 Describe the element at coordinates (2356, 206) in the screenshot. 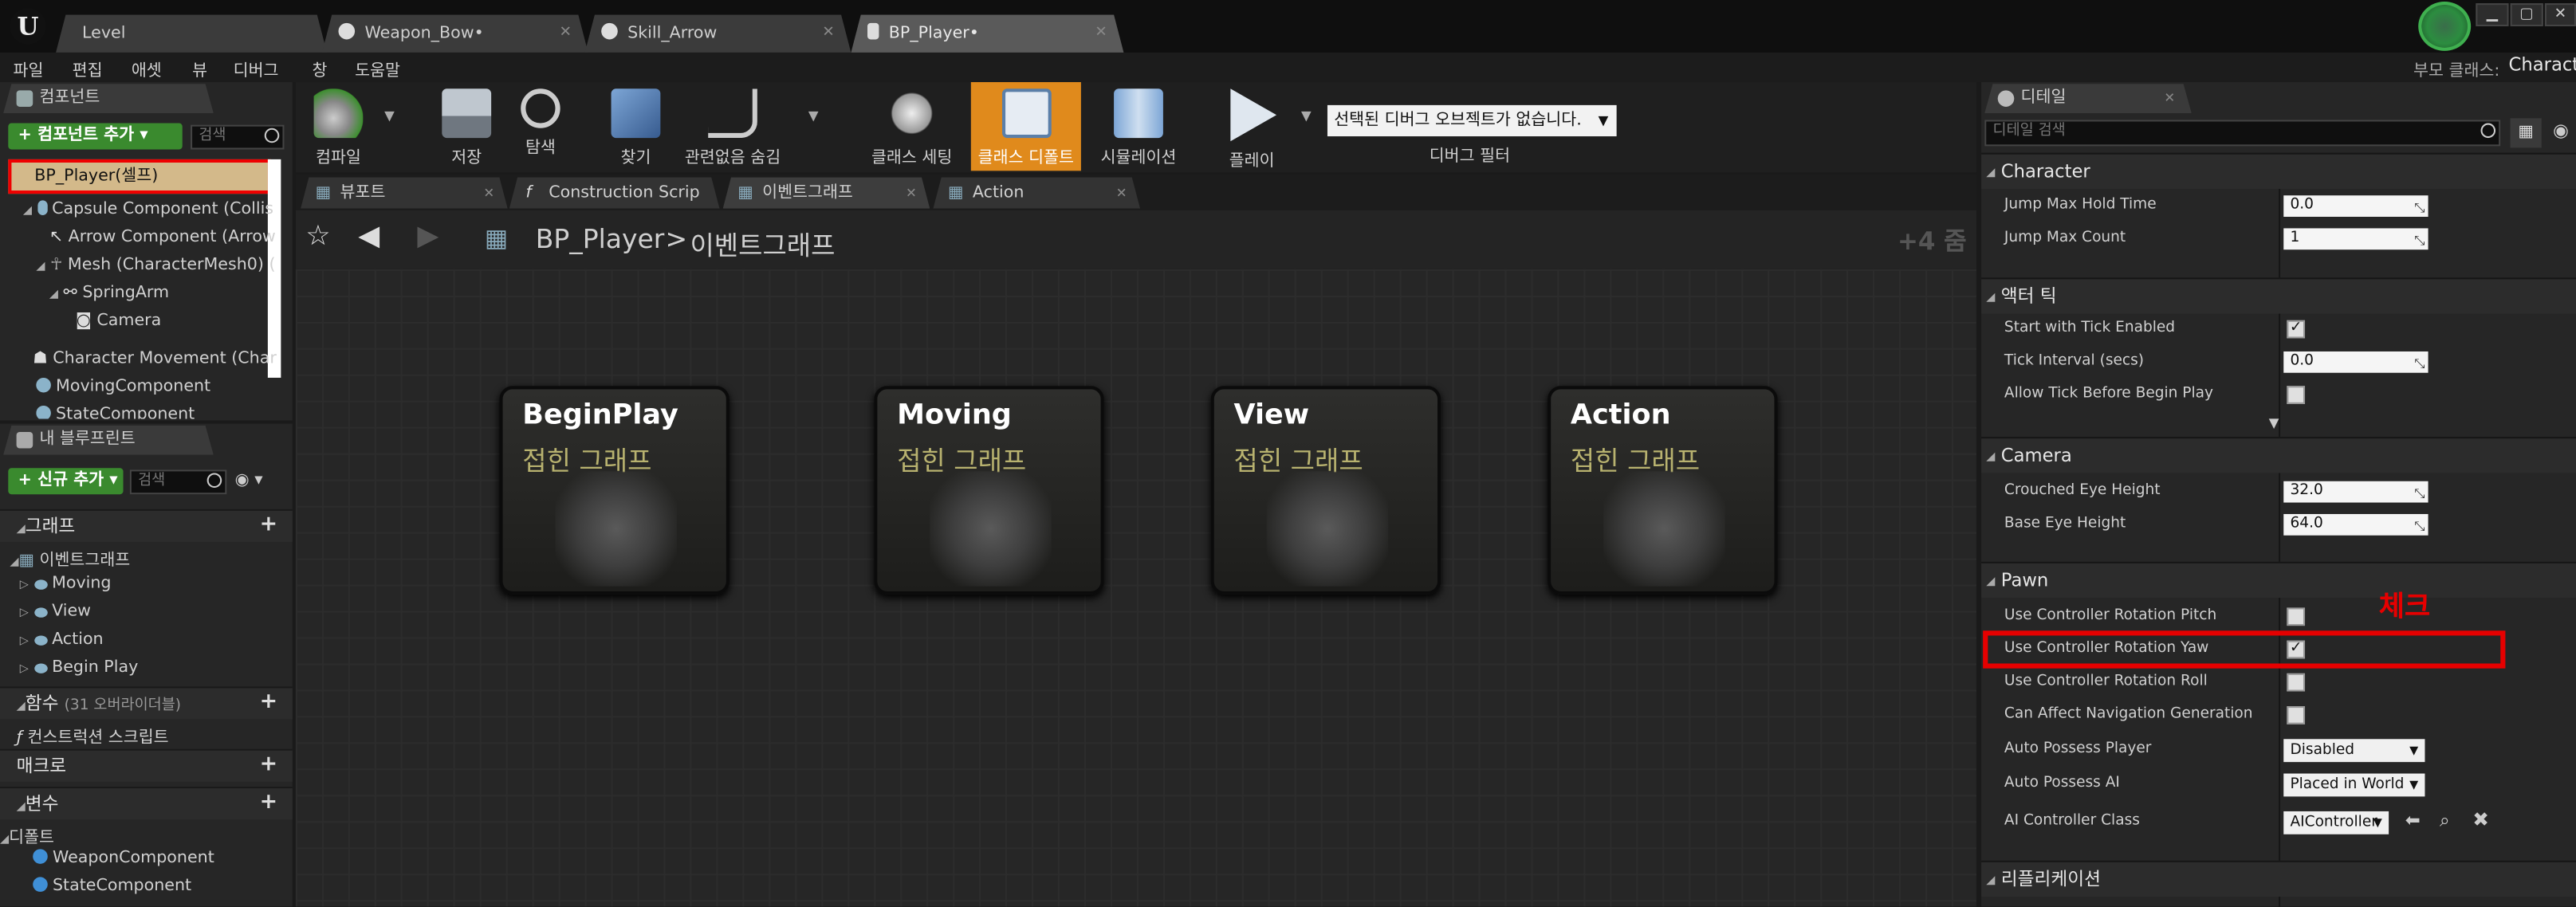

I see `jump-max-hold-time-field: 0.0 ⤡` at that location.